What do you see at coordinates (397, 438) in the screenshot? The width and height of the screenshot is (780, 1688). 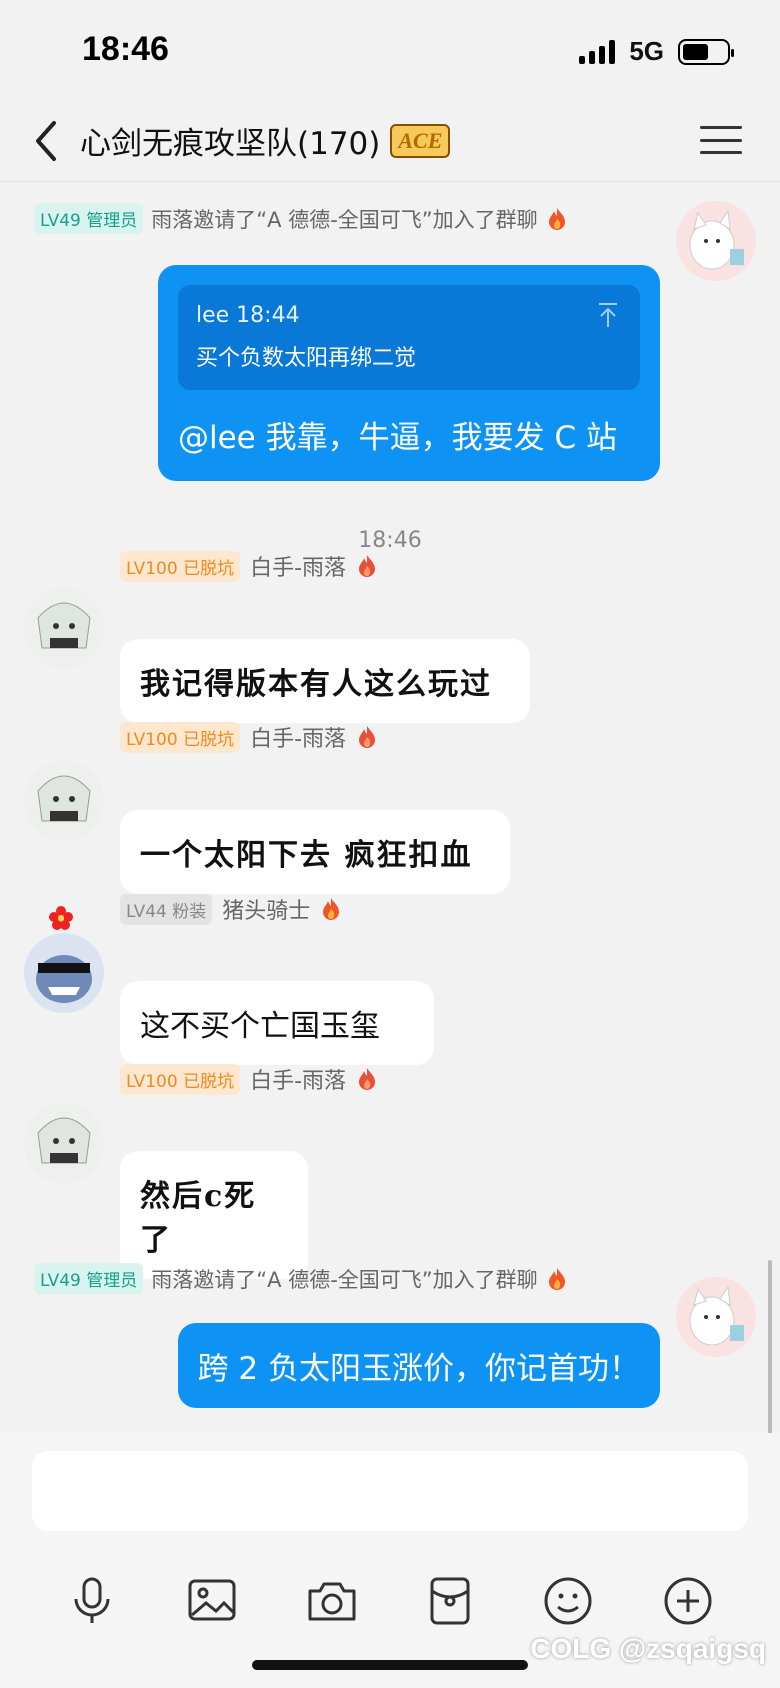 I see `message-text: @lee 我靠，牛逼，我要发 C 站` at bounding box center [397, 438].